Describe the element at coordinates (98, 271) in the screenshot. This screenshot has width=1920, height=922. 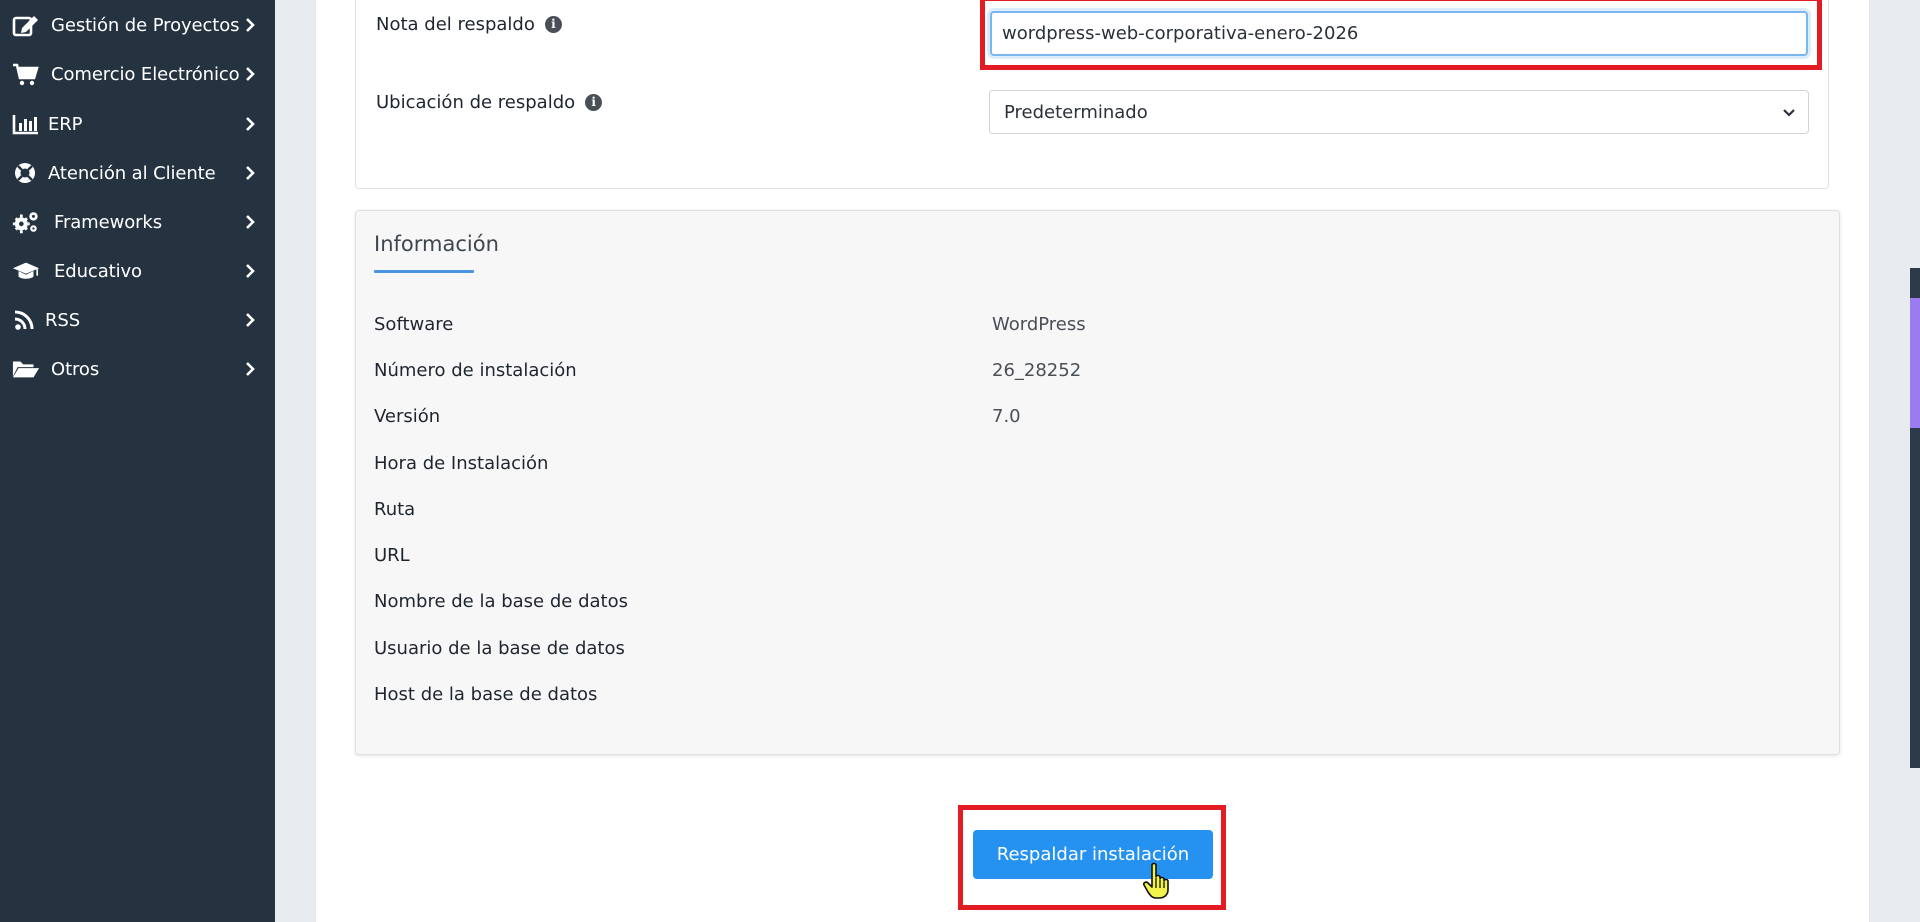
I see `sidebar-item-label: Educativo` at that location.